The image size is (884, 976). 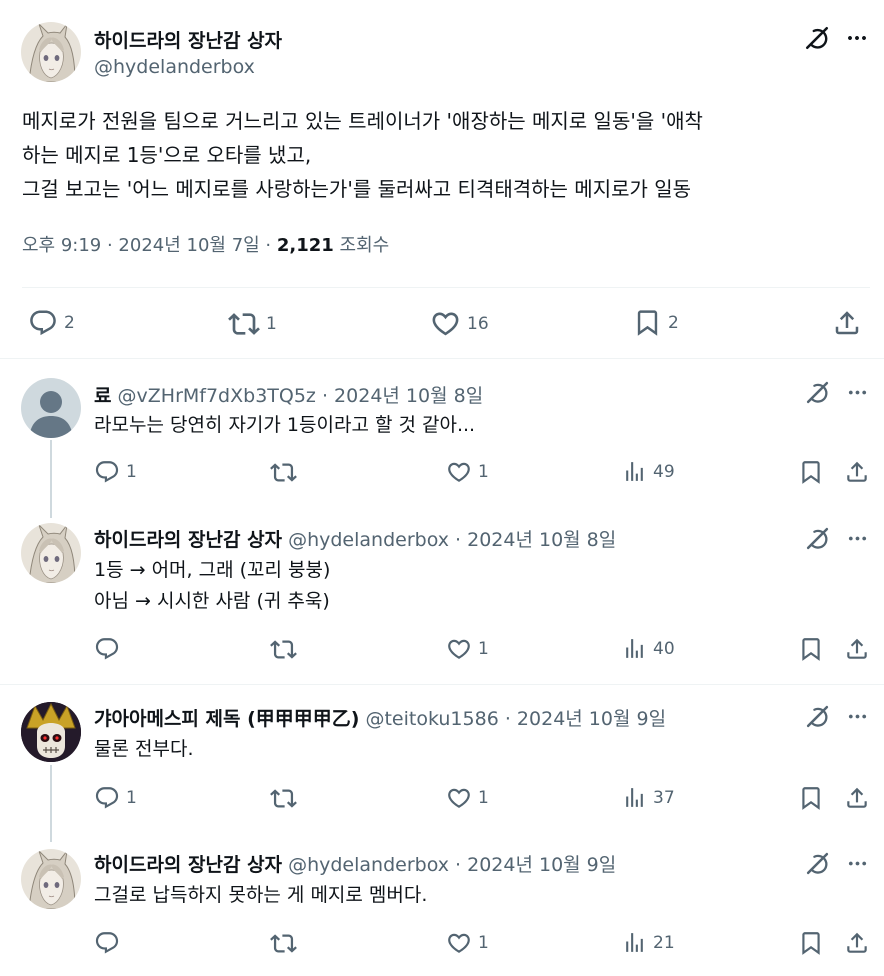 I want to click on repost-button: 1, so click(x=252, y=324).